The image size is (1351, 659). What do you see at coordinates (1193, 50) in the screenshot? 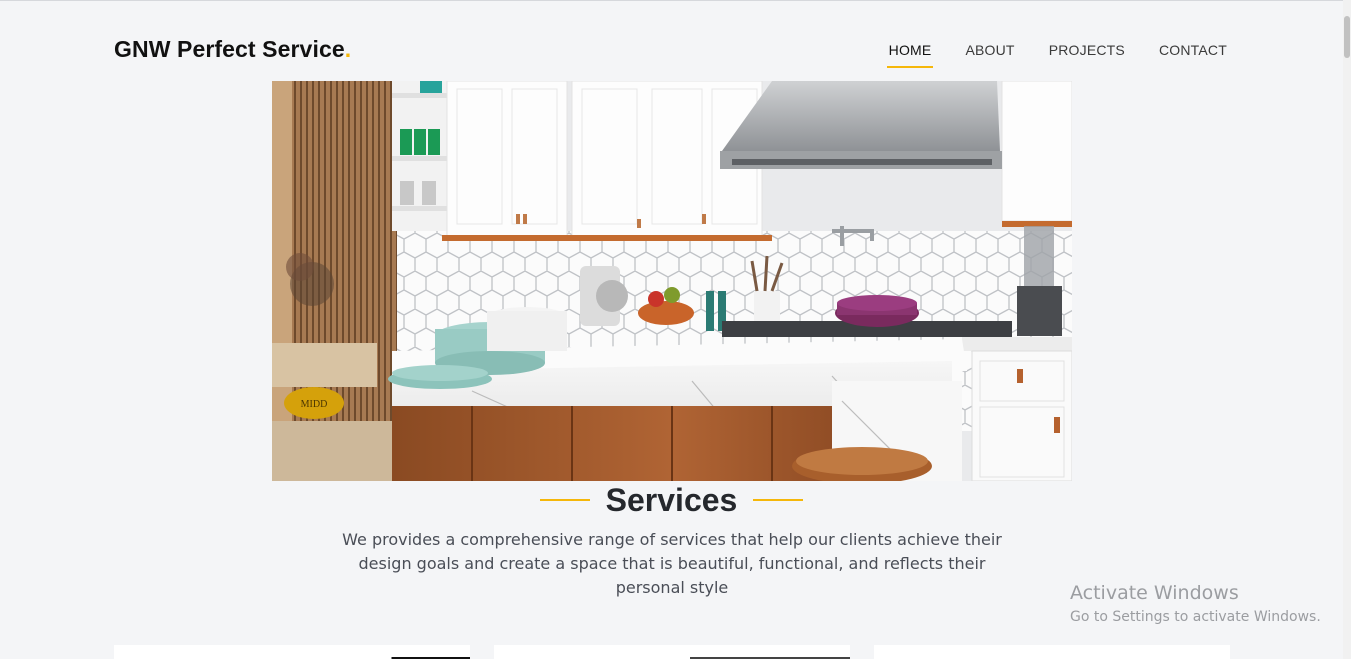
I see `nav-contact: CONTACT` at bounding box center [1193, 50].